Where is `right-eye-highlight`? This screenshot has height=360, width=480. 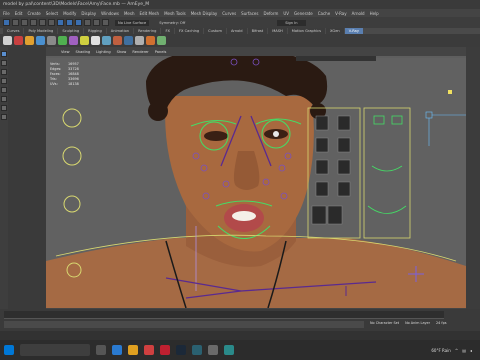 right-eye-highlight is located at coordinates (276, 134).